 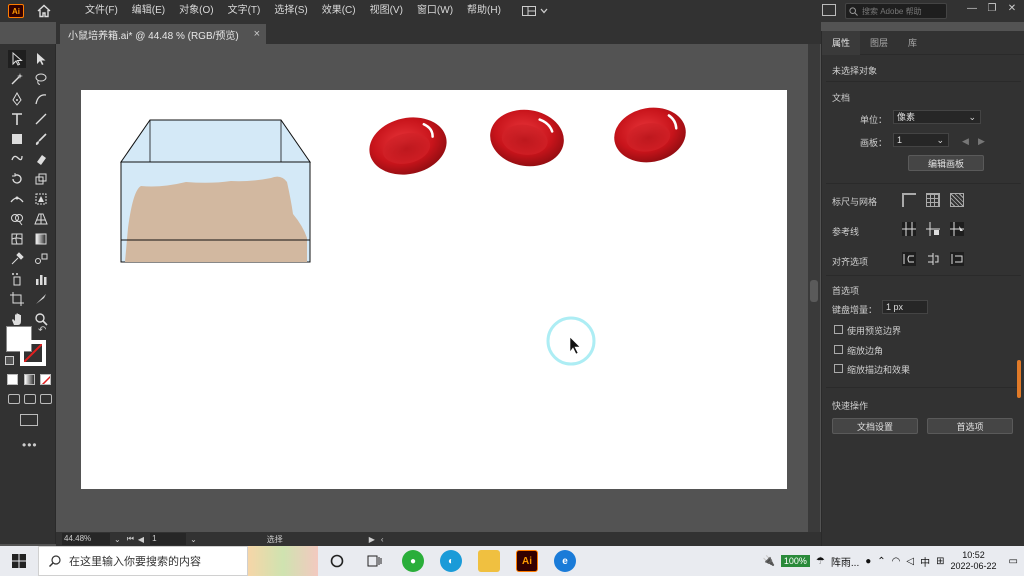 What do you see at coordinates (215, 191) in the screenshot?
I see `mouse-cage-tank` at bounding box center [215, 191].